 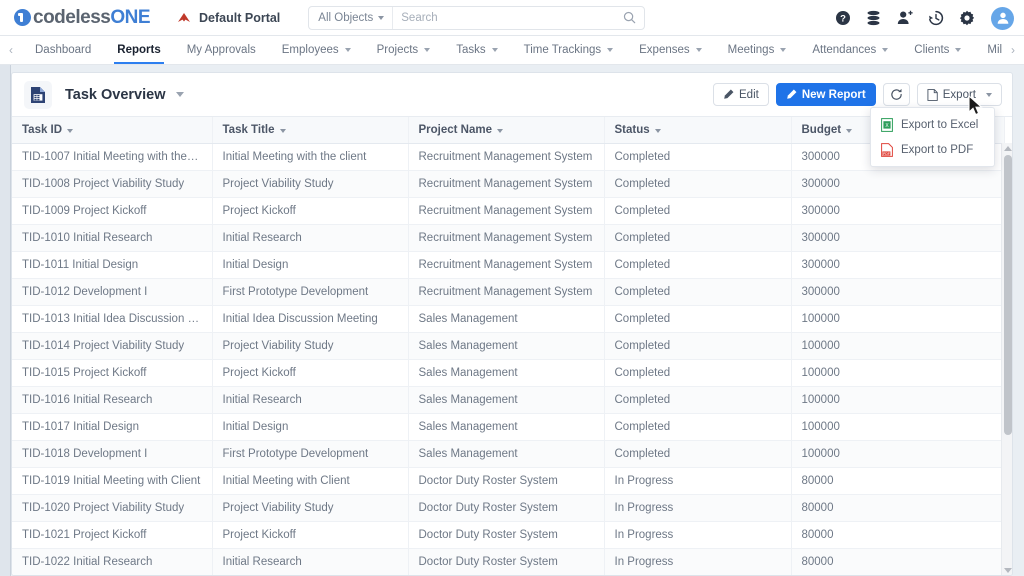 What do you see at coordinates (935, 18) in the screenshot?
I see `history-icon` at bounding box center [935, 18].